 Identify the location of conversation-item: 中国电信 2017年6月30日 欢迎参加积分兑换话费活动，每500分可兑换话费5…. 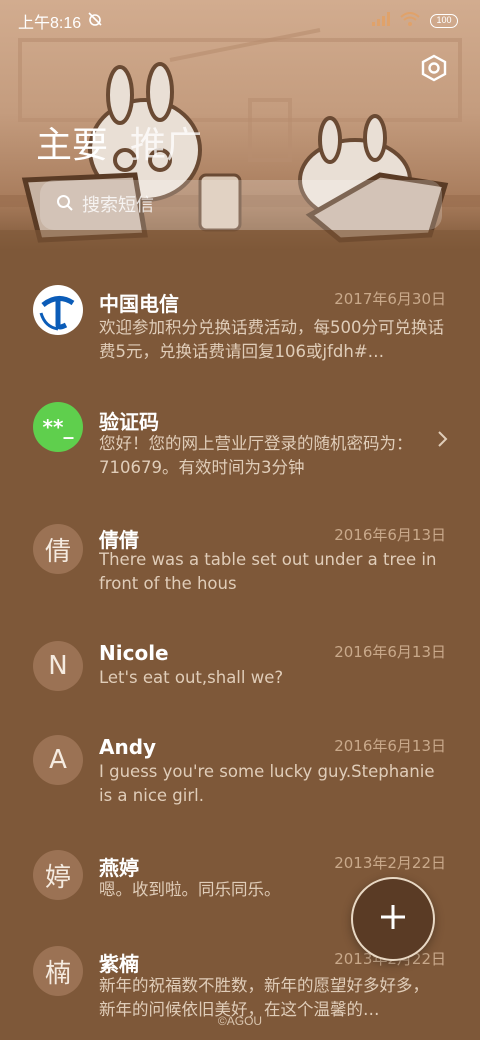
(240, 332).